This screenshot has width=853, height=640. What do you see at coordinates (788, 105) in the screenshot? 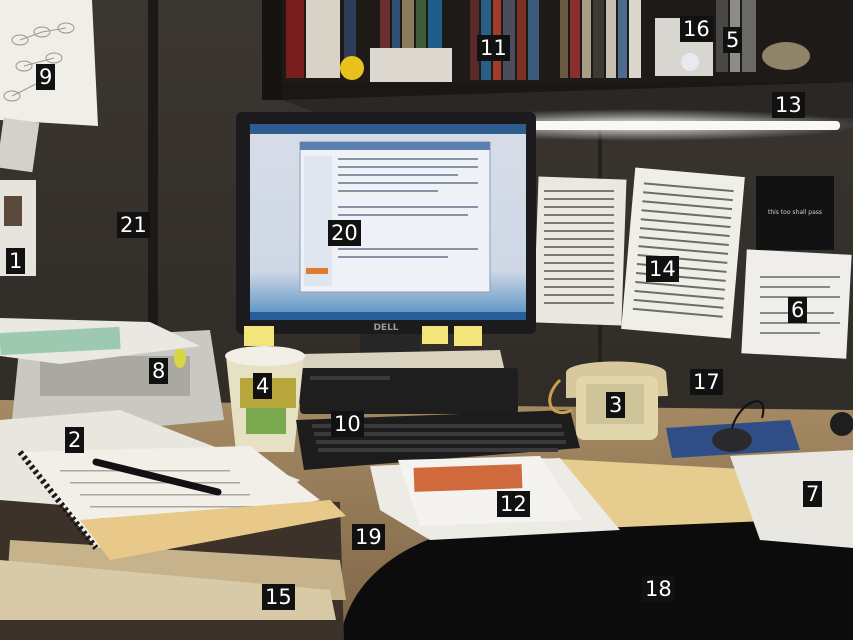
I see `label-13: 13` at bounding box center [788, 105].